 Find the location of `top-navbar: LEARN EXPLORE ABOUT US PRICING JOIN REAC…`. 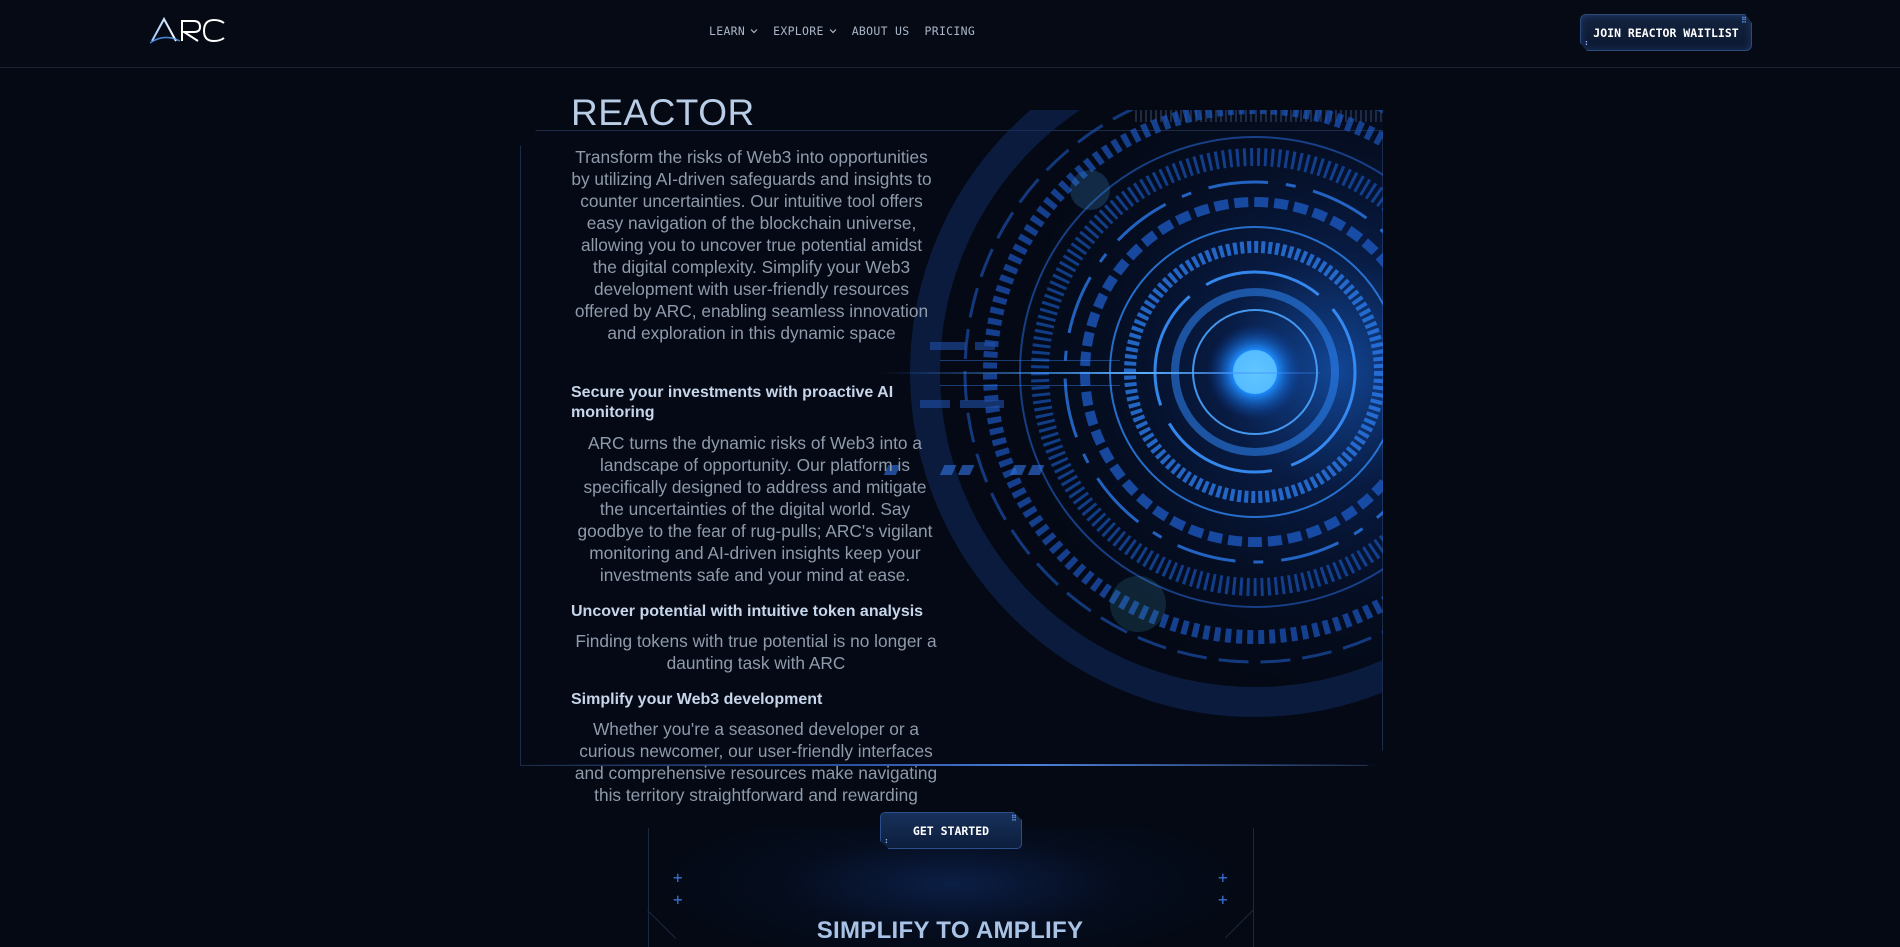

top-navbar: LEARN EXPLORE ABOUT US PRICING JOIN REAC… is located at coordinates (950, 34).